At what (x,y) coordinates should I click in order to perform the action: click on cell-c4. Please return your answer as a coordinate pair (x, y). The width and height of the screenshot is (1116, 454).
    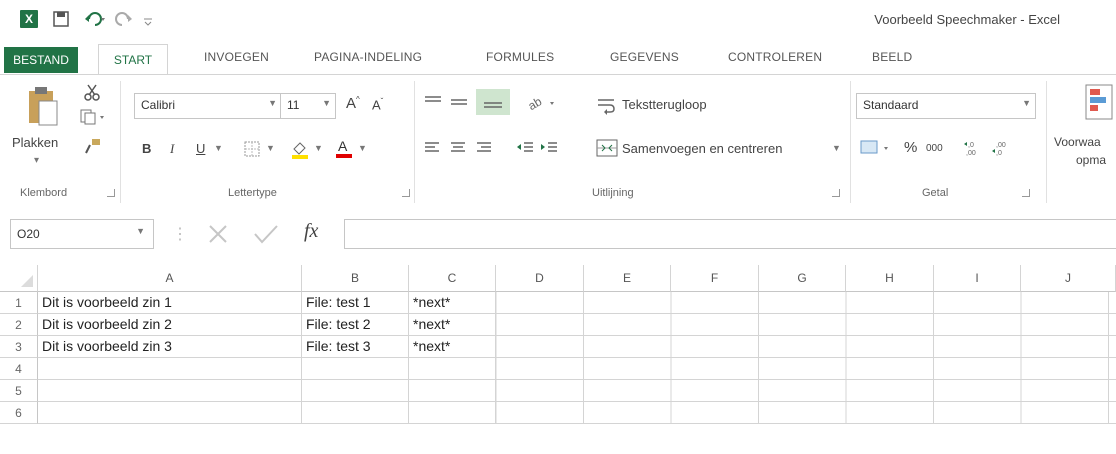
    Looking at the image, I should click on (452, 369).